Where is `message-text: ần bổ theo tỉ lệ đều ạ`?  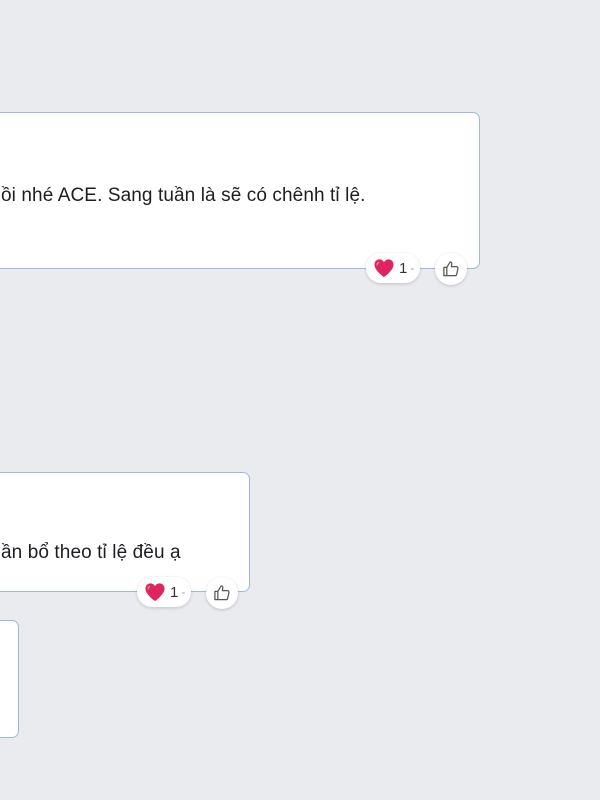
message-text: ần bổ theo tỉ lệ đều ạ is located at coordinates (91, 552).